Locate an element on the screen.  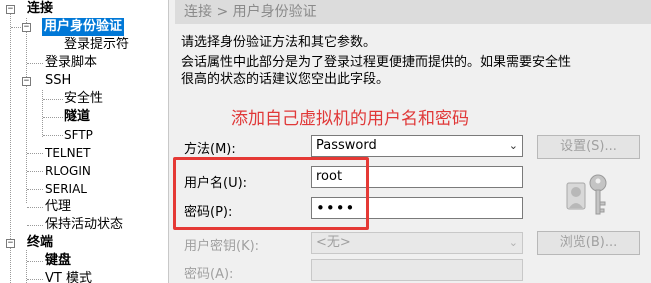
tree-item-rlogin: RLOGIN is located at coordinates (68, 171).